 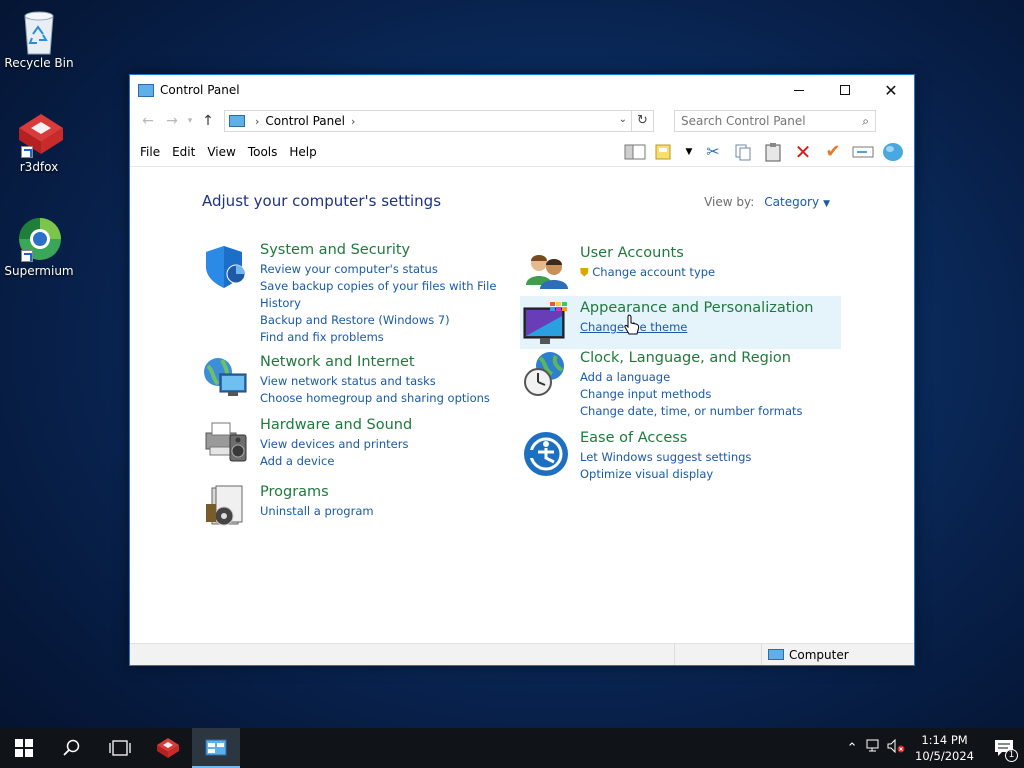 What do you see at coordinates (697, 308) in the screenshot?
I see `category-title: Appearance and Personalization` at bounding box center [697, 308].